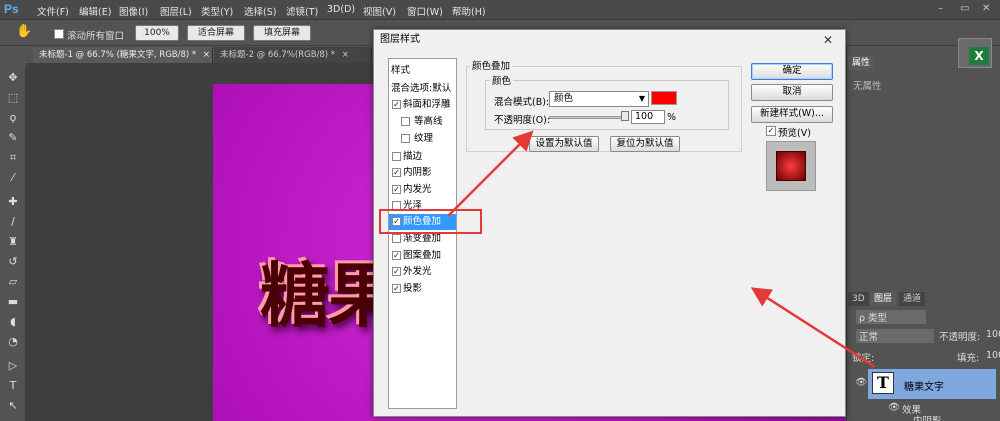 The image size is (1000, 421). Describe the element at coordinates (13, 222) in the screenshot. I see `brush-tool-icon: ∕` at that location.